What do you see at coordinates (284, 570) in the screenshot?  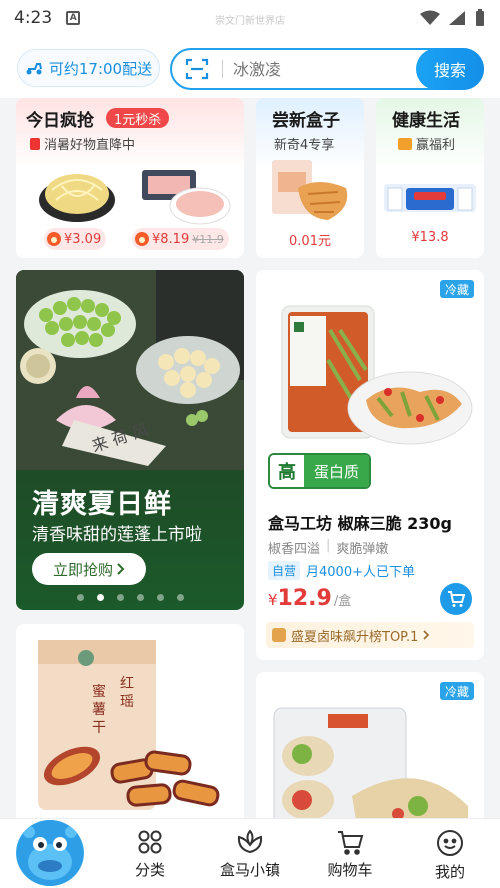 I see `self-operated-tag: 自营` at bounding box center [284, 570].